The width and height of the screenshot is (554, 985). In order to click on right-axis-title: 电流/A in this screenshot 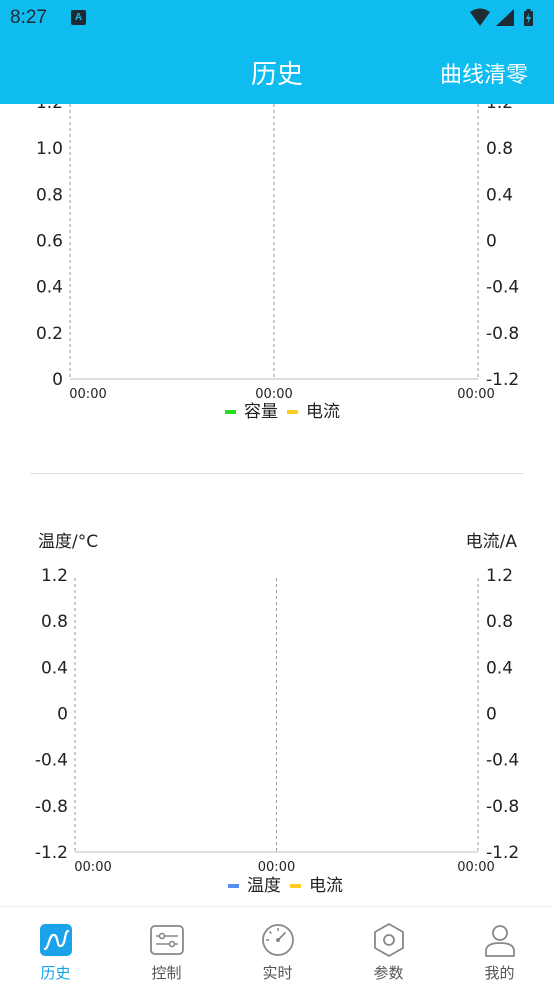, I will do `click(492, 542)`.